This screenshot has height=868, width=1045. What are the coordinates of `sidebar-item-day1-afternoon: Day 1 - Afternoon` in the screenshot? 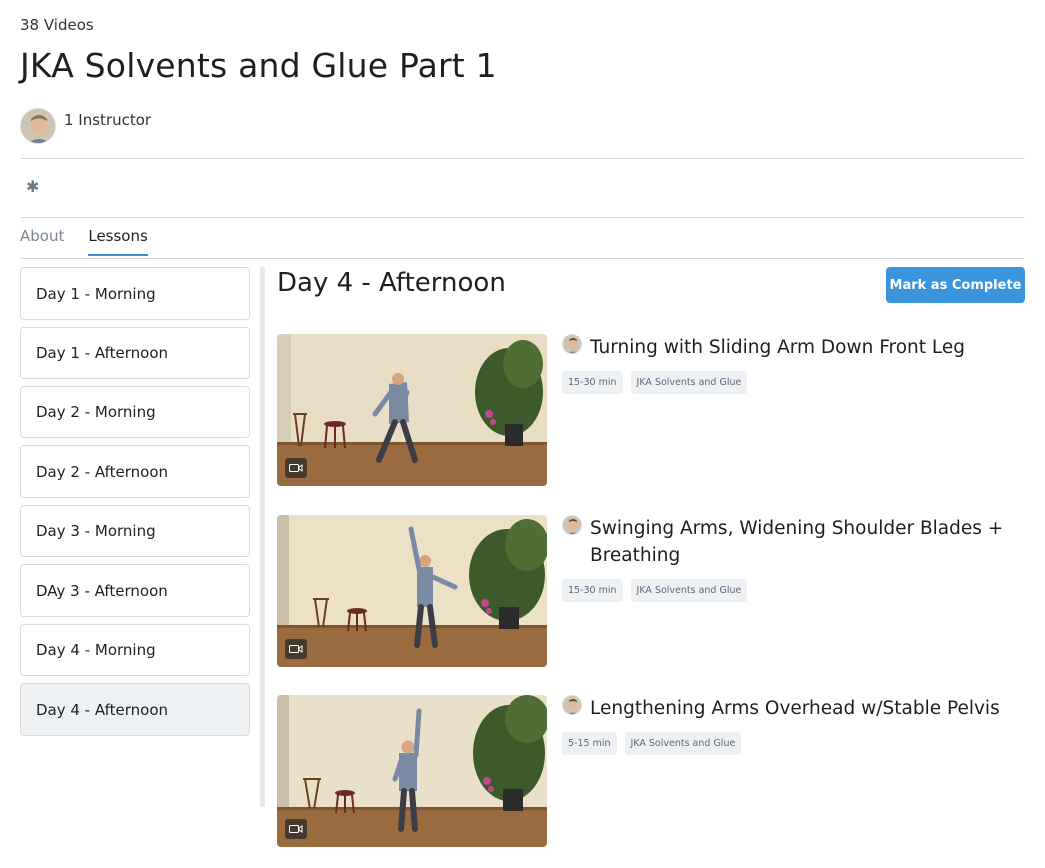 It's located at (135, 353).